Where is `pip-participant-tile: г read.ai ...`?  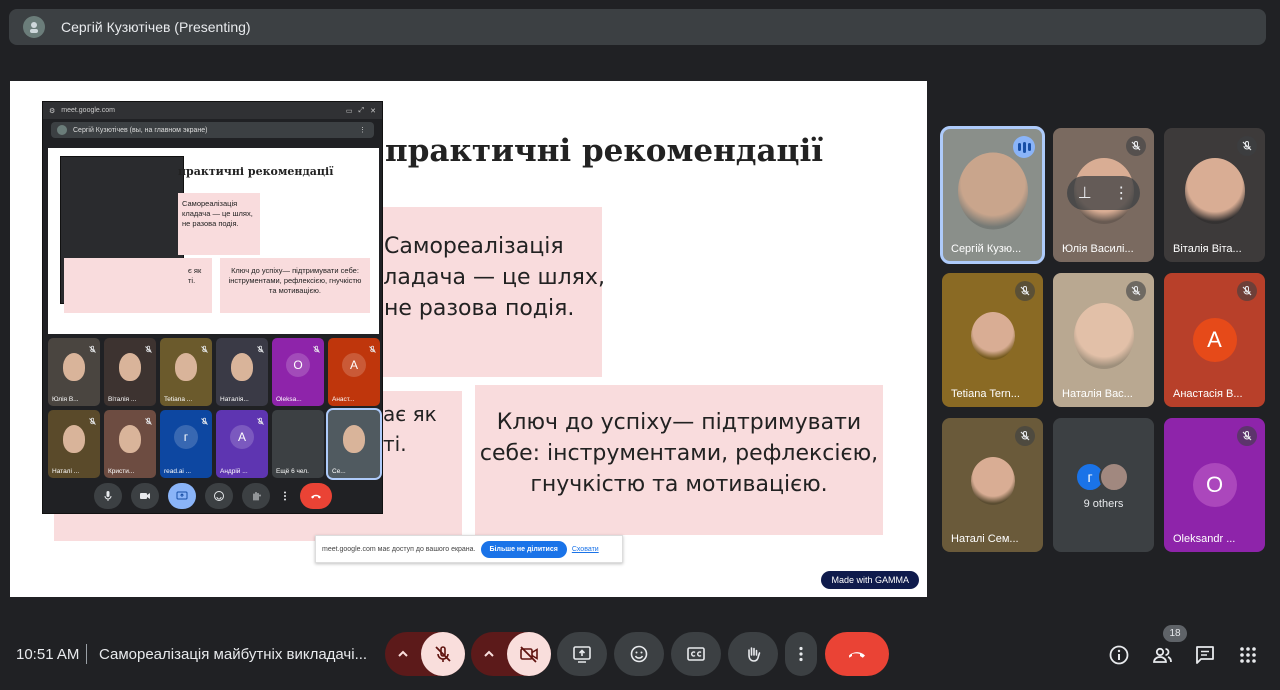 pip-participant-tile: г read.ai ... is located at coordinates (186, 444).